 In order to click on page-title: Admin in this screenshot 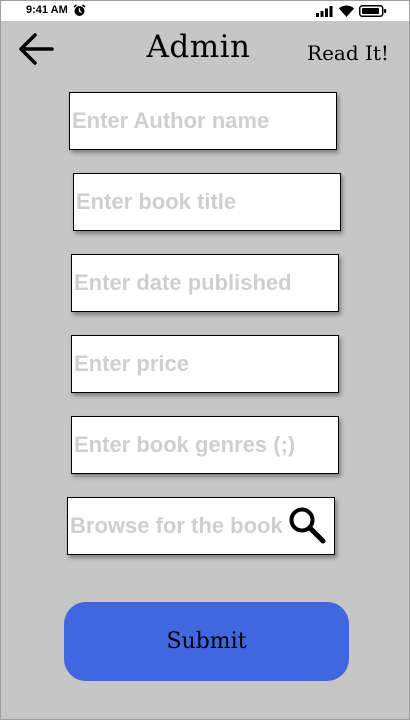, I will do `click(198, 47)`.